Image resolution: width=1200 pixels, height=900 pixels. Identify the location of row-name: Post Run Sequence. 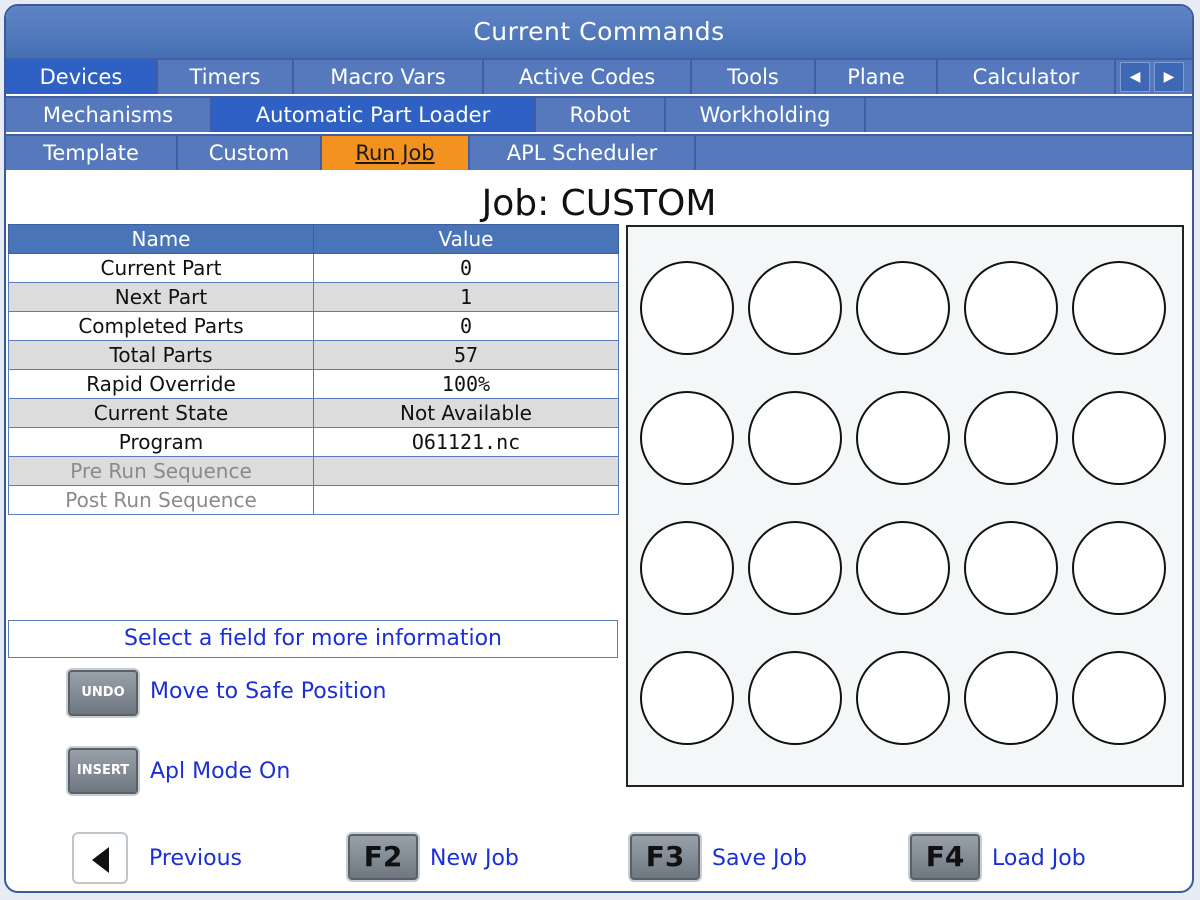
(161, 500).